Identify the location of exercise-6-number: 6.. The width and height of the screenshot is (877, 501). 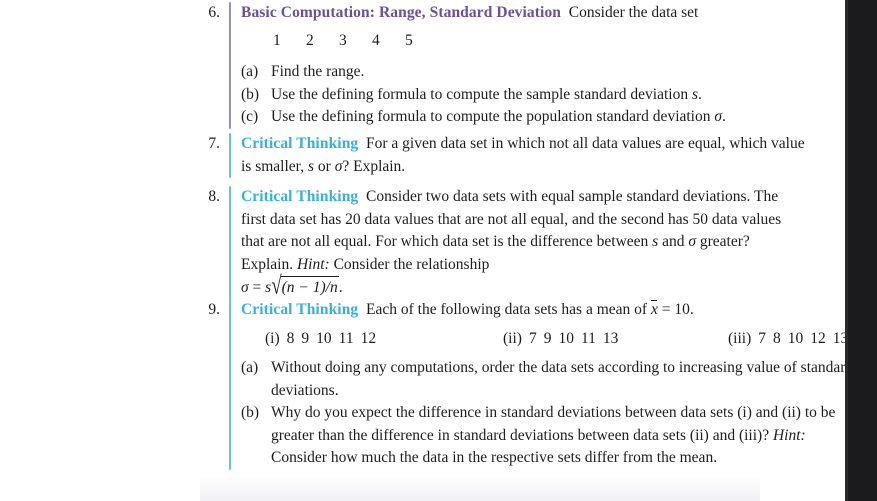
(214, 12).